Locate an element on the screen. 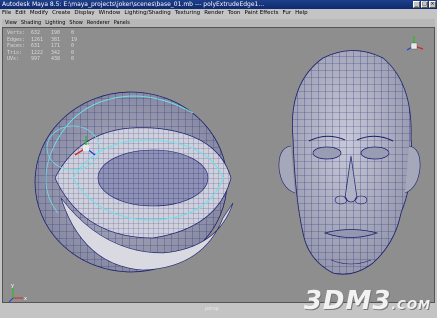  hud-row-uvs: UVs: 997 438 0 is located at coordinates (41, 59).